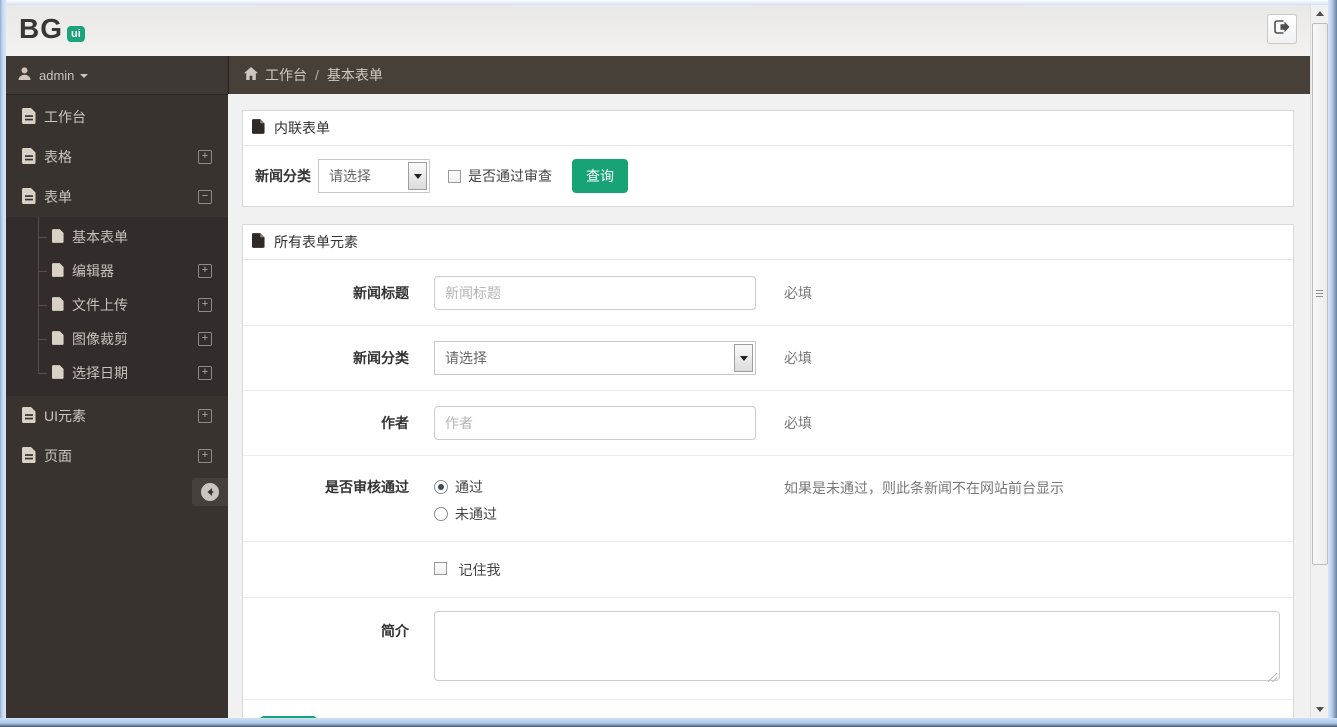 This screenshot has height=727, width=1337. I want to click on inline-form-panel-header: 内联表单, so click(768, 128).